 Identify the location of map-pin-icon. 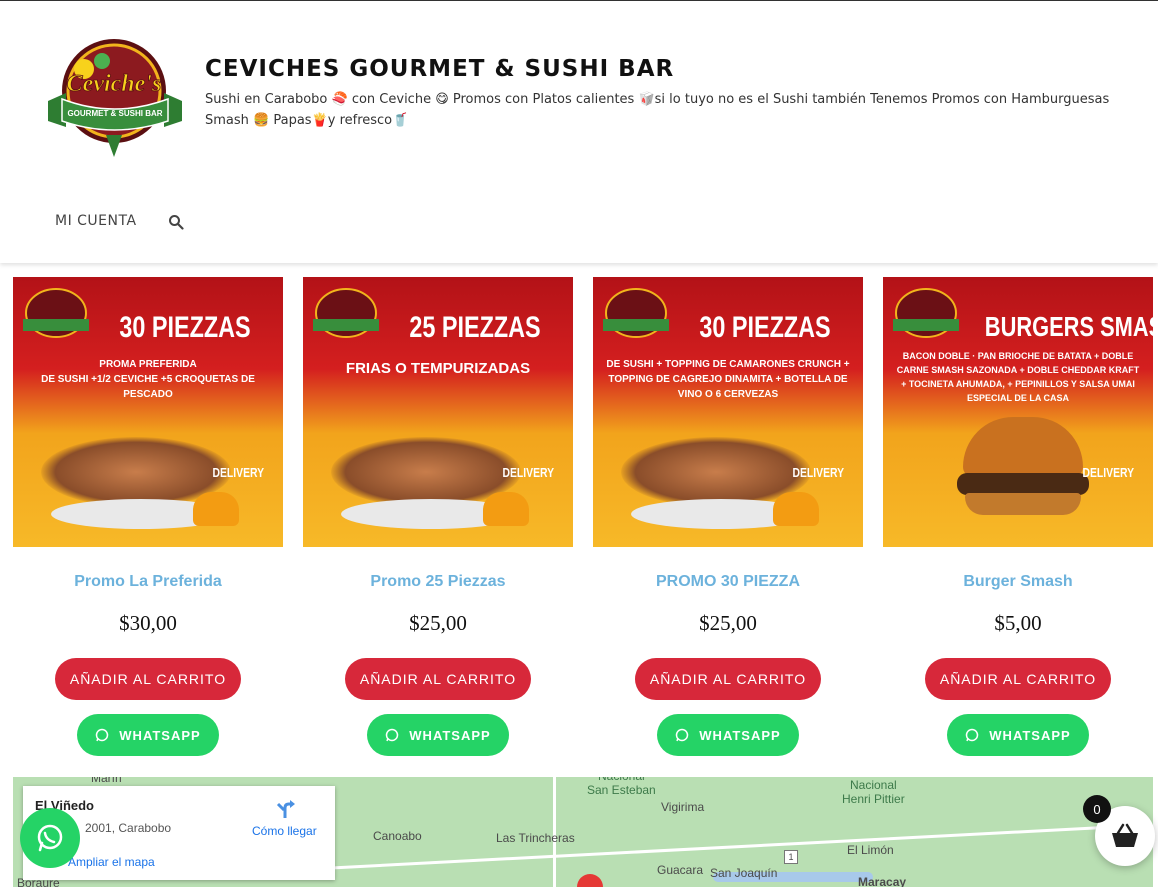
(590, 877).